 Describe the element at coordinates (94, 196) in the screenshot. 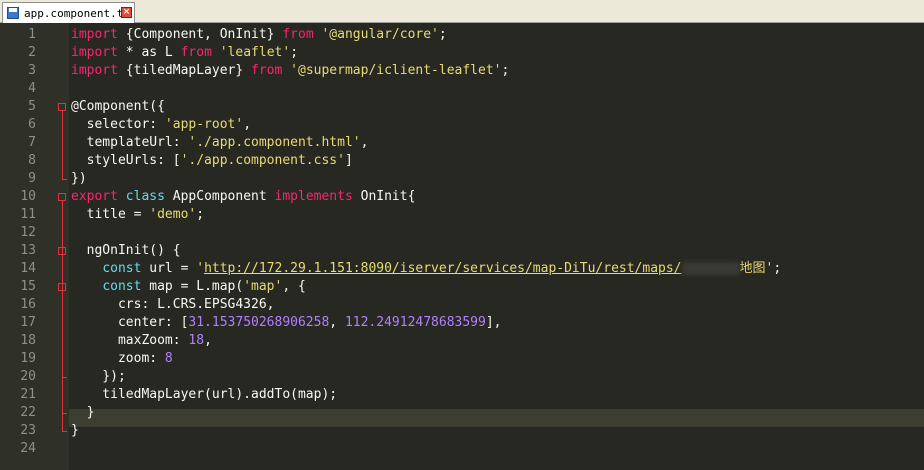

I see `code-token: export` at that location.